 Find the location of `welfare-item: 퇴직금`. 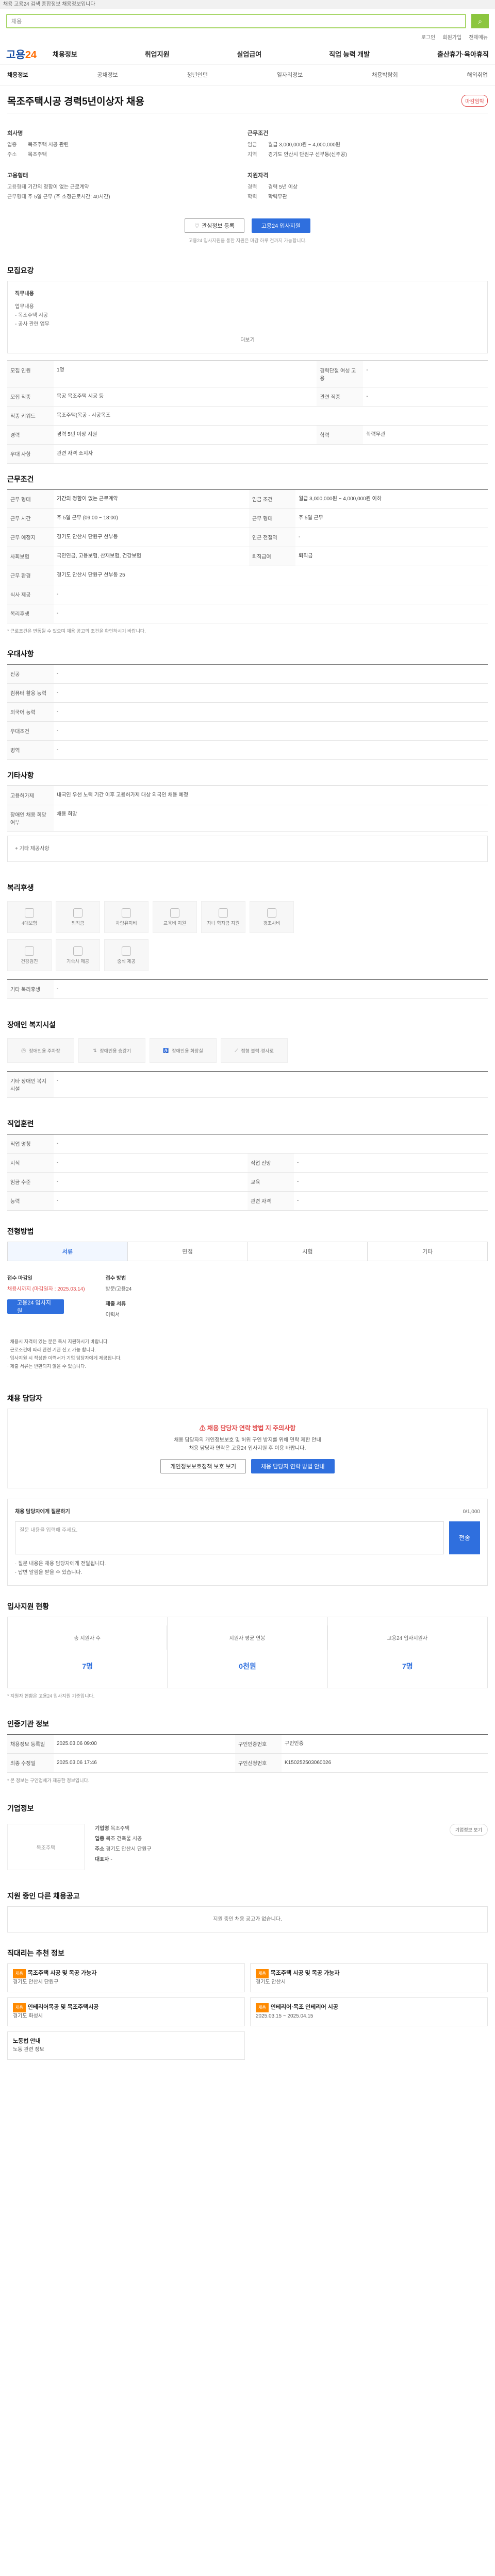

welfare-item: 퇴직금 is located at coordinates (78, 917).